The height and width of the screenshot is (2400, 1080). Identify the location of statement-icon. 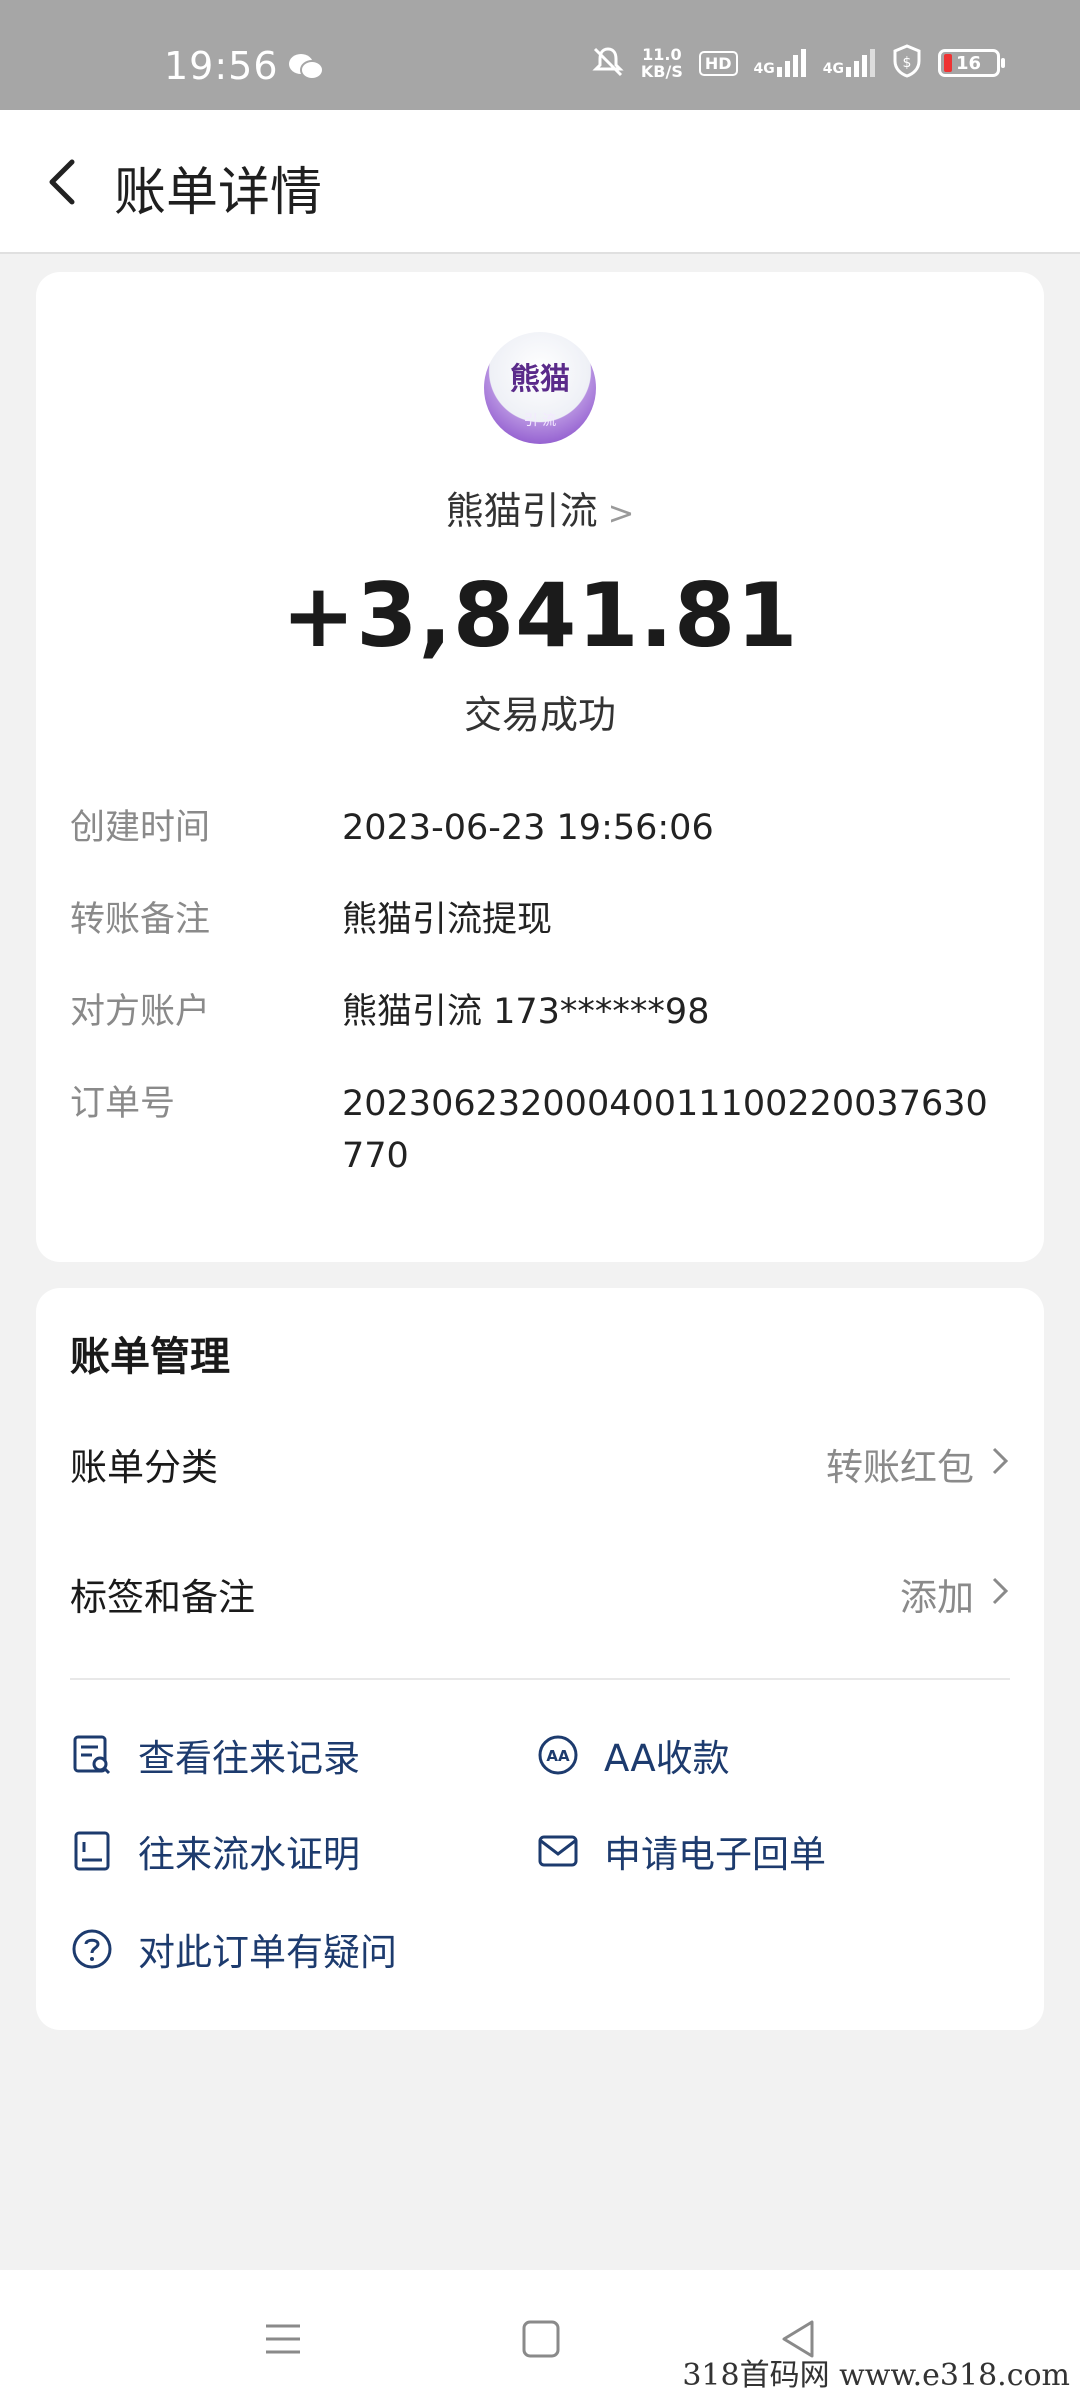
(92, 1851).